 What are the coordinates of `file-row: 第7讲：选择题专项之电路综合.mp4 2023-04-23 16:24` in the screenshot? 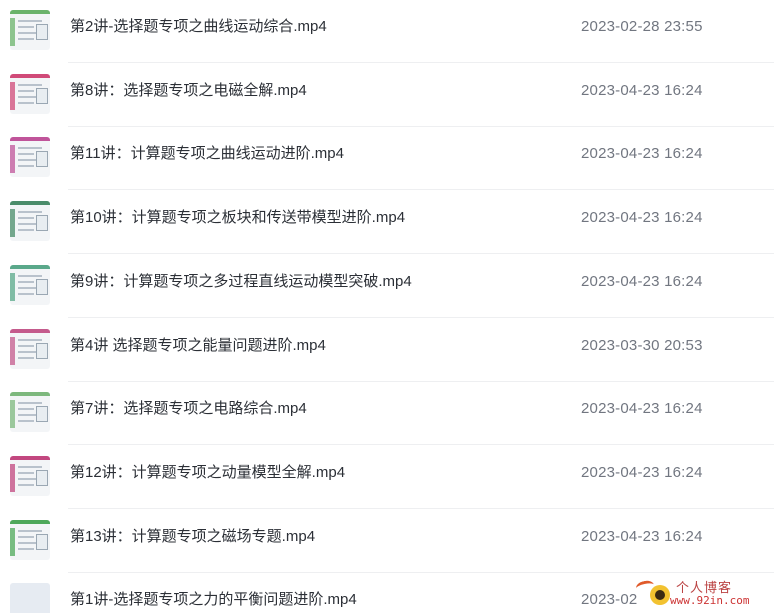 It's located at (387, 413).